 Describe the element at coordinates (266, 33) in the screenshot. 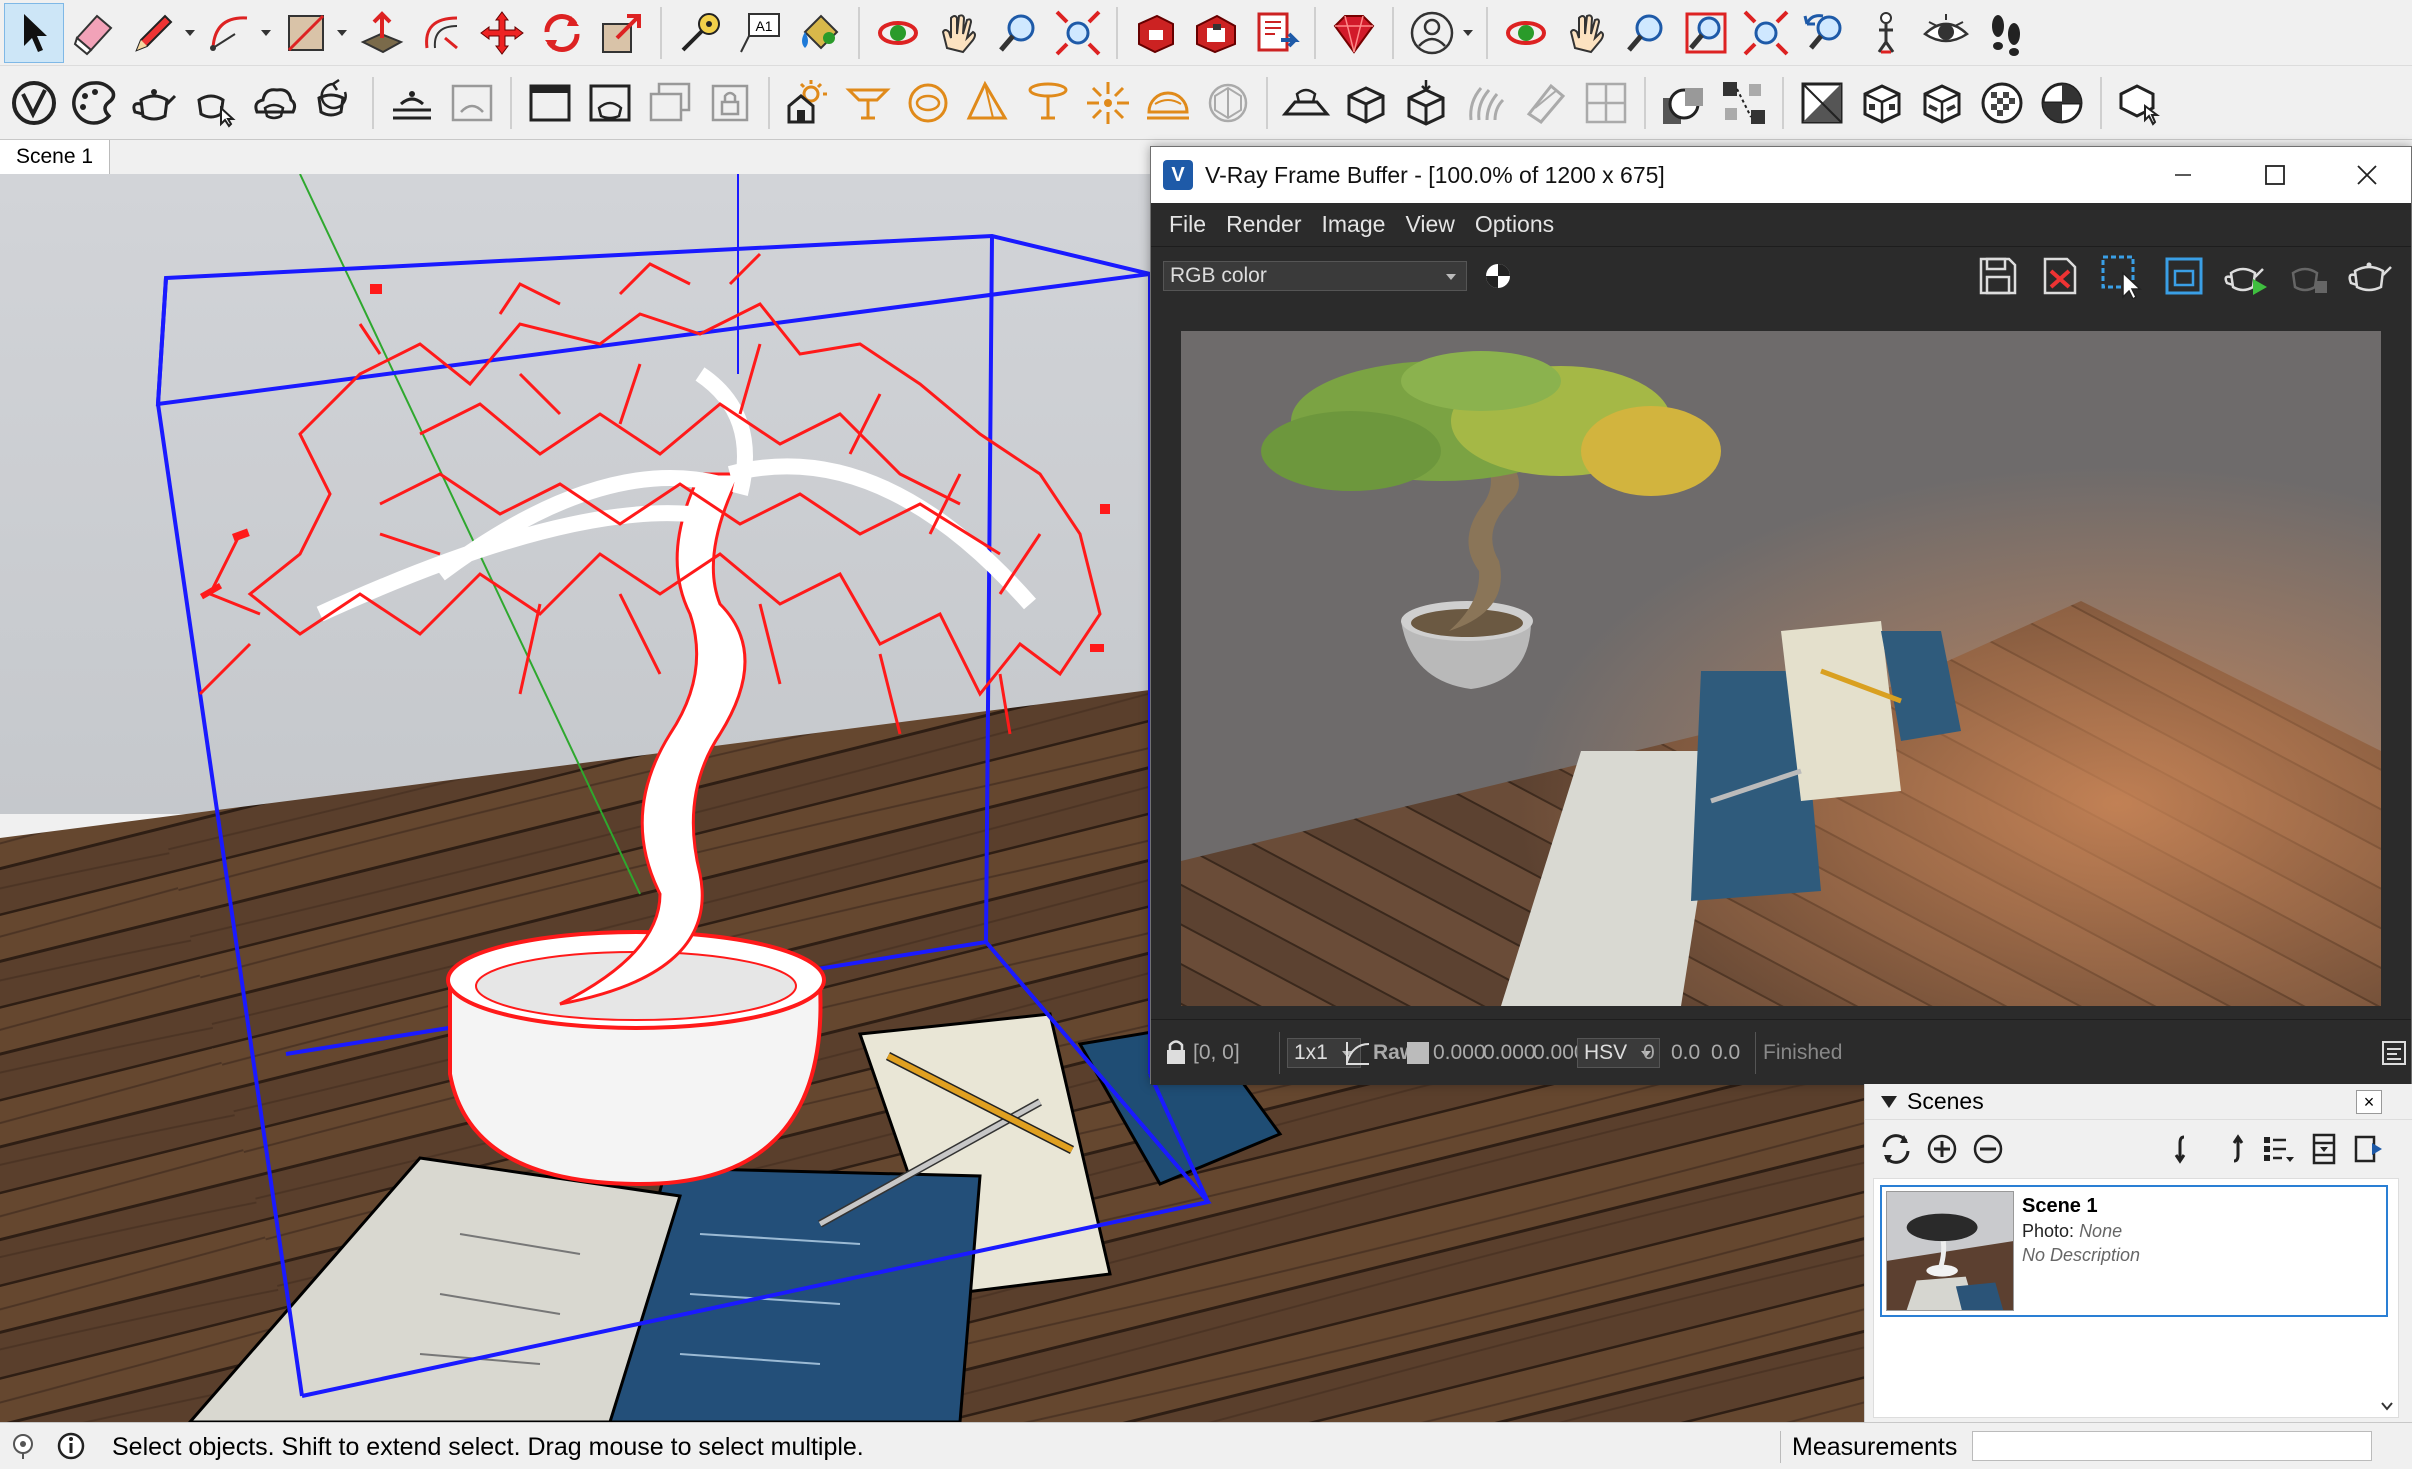

I see `arc-dropdown` at that location.